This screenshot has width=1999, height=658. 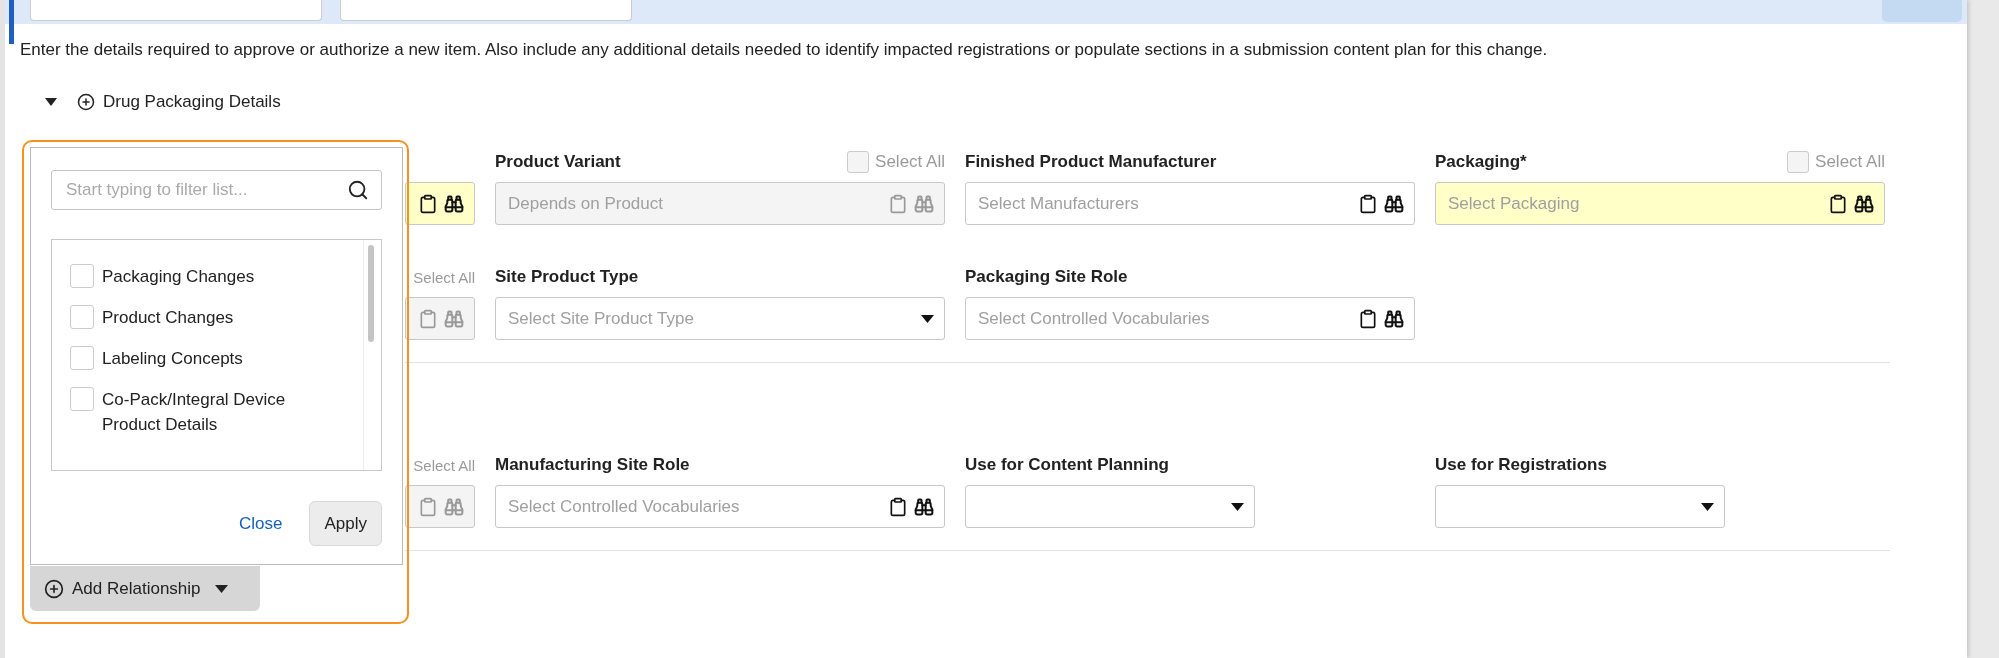 I want to click on instructions-text: Enter the details required to approve or authorize a new item. Also include any additional details needed to identify impacted registrations or populate sections in a submission content plan for this change., so click(x=784, y=50).